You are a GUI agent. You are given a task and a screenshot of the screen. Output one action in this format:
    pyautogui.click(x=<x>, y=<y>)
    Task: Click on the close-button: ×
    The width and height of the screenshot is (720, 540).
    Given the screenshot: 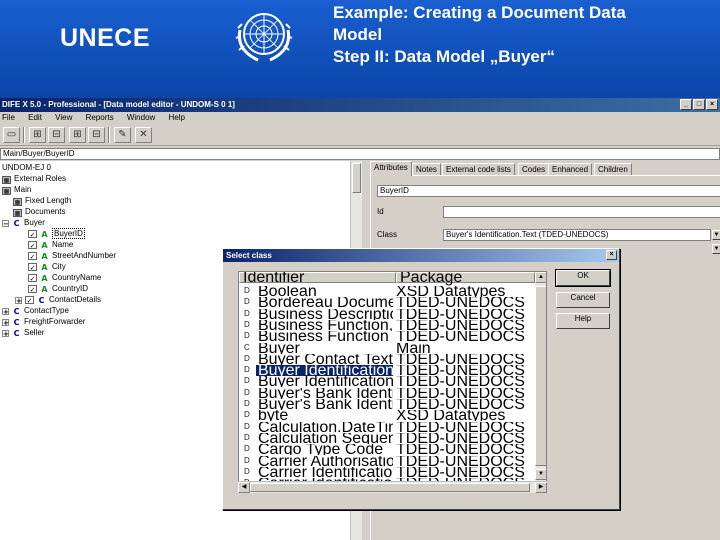 What is the action you would take?
    pyautogui.click(x=712, y=104)
    